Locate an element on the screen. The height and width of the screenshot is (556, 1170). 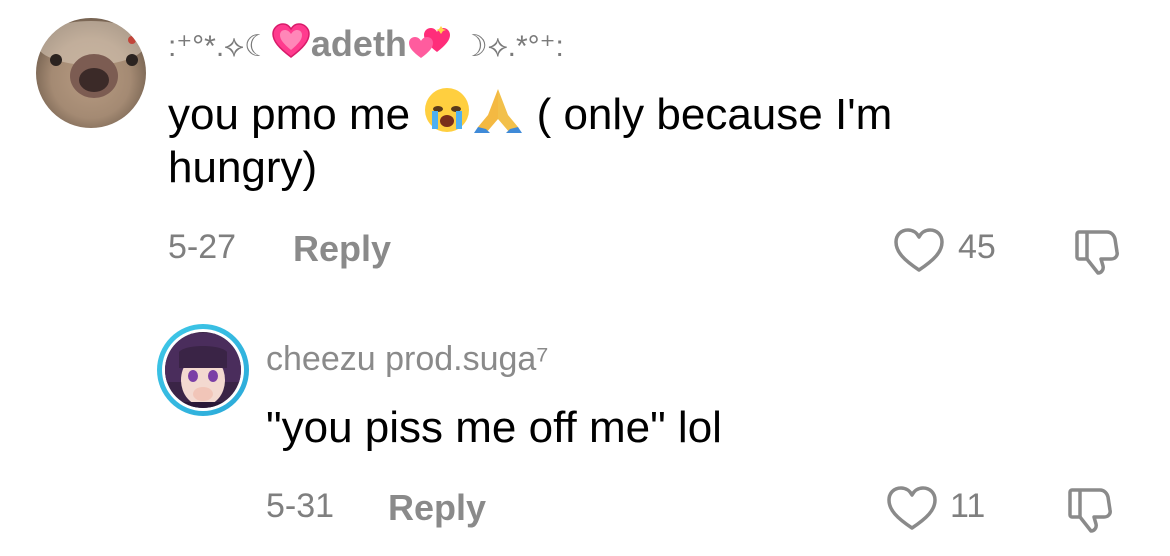
avatar-story-ring is located at coordinates (203, 370).